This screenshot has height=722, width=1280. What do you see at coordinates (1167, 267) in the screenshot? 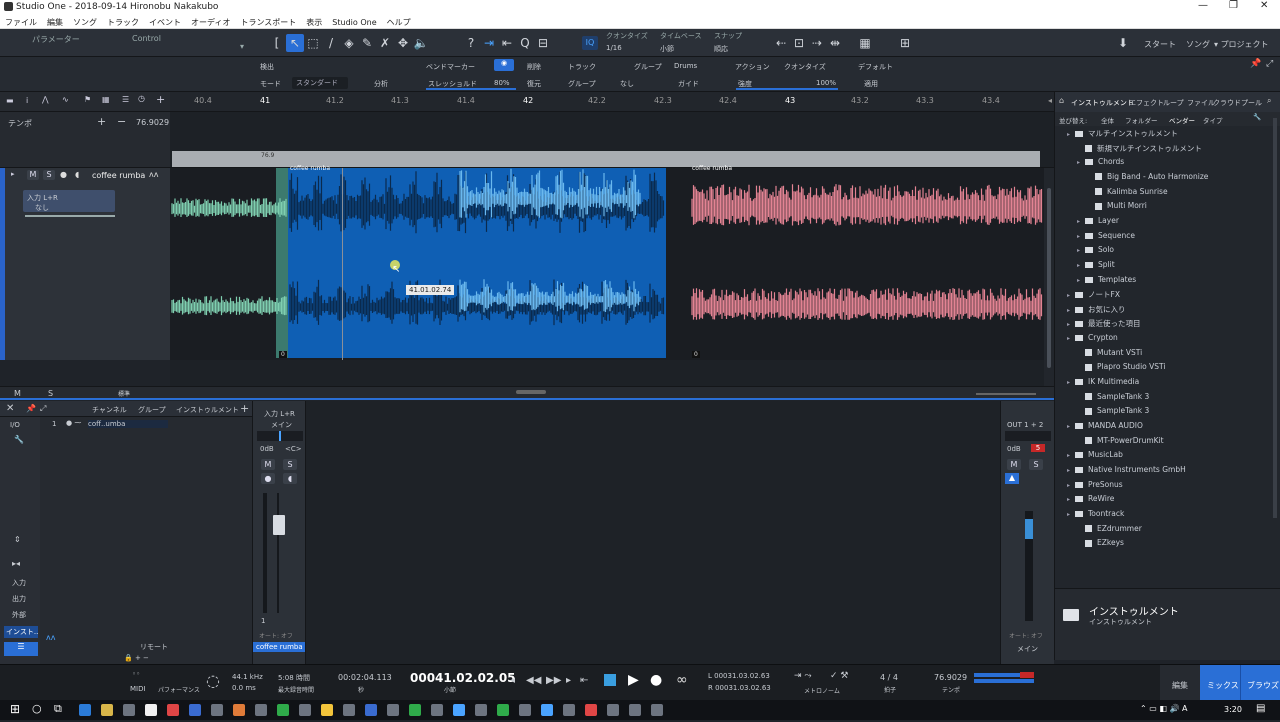
I see `browser-folder: ▸ Split` at bounding box center [1167, 267].